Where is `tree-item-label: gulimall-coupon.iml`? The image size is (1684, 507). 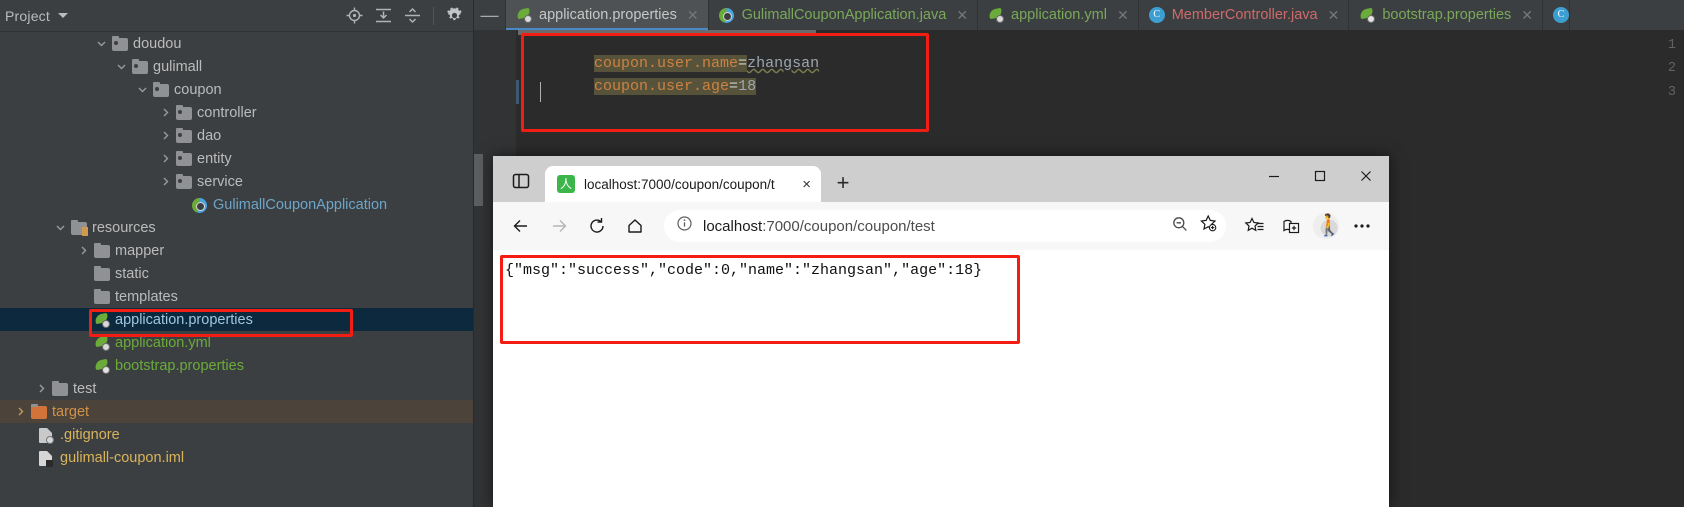 tree-item-label: gulimall-coupon.iml is located at coordinates (122, 457).